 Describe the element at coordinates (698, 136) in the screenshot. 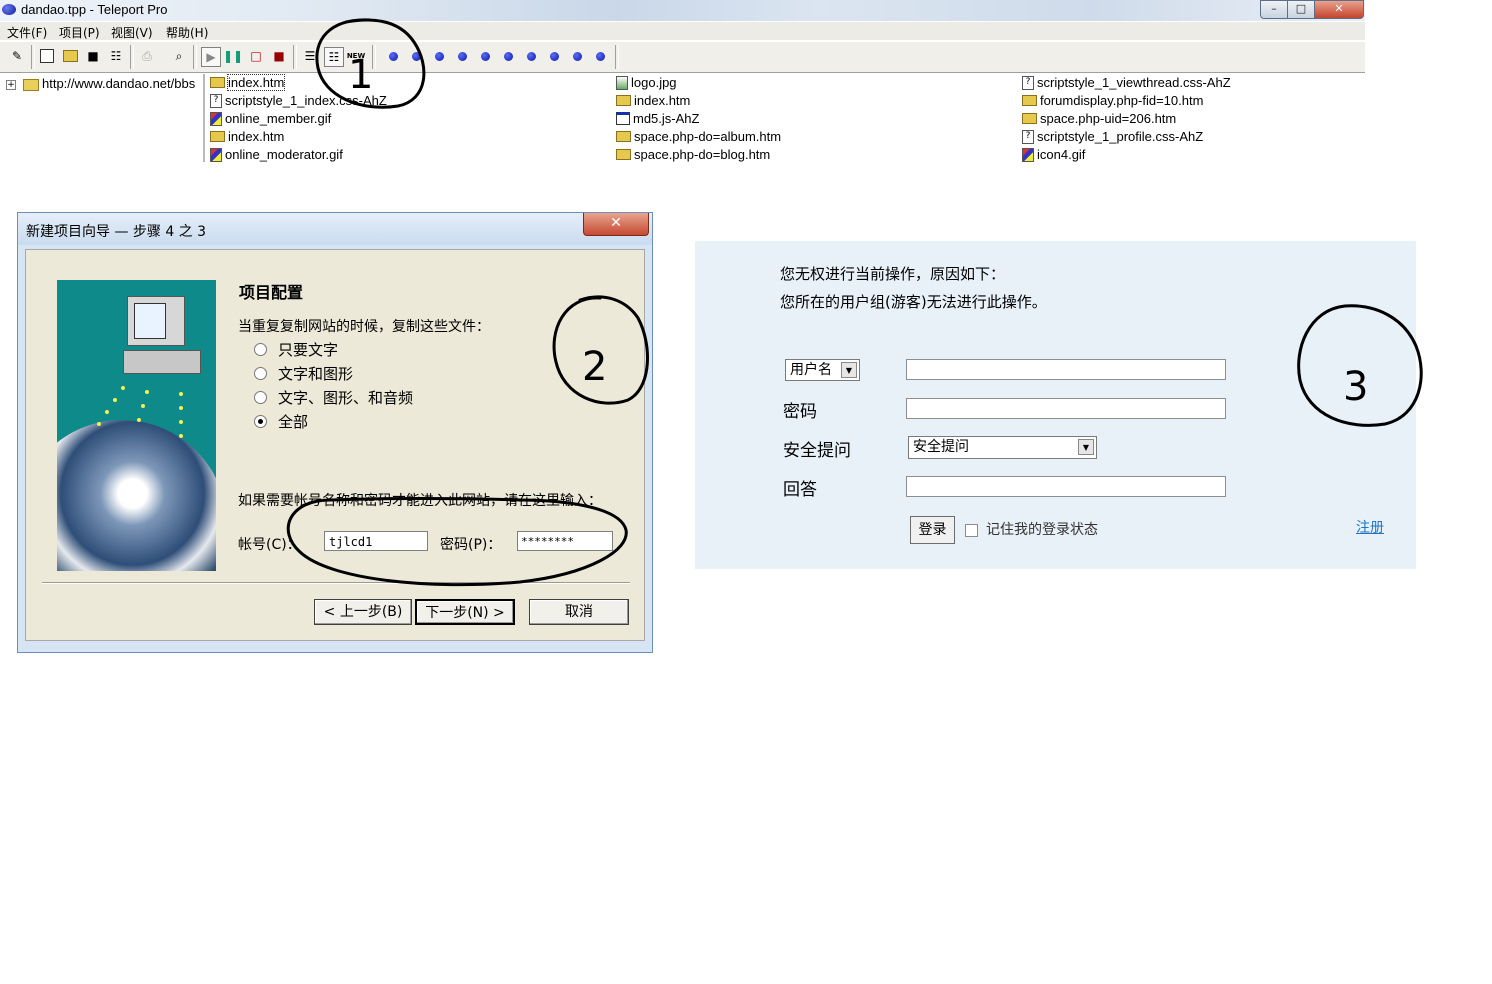

I see `file-item: space.php-do=album.htm` at that location.